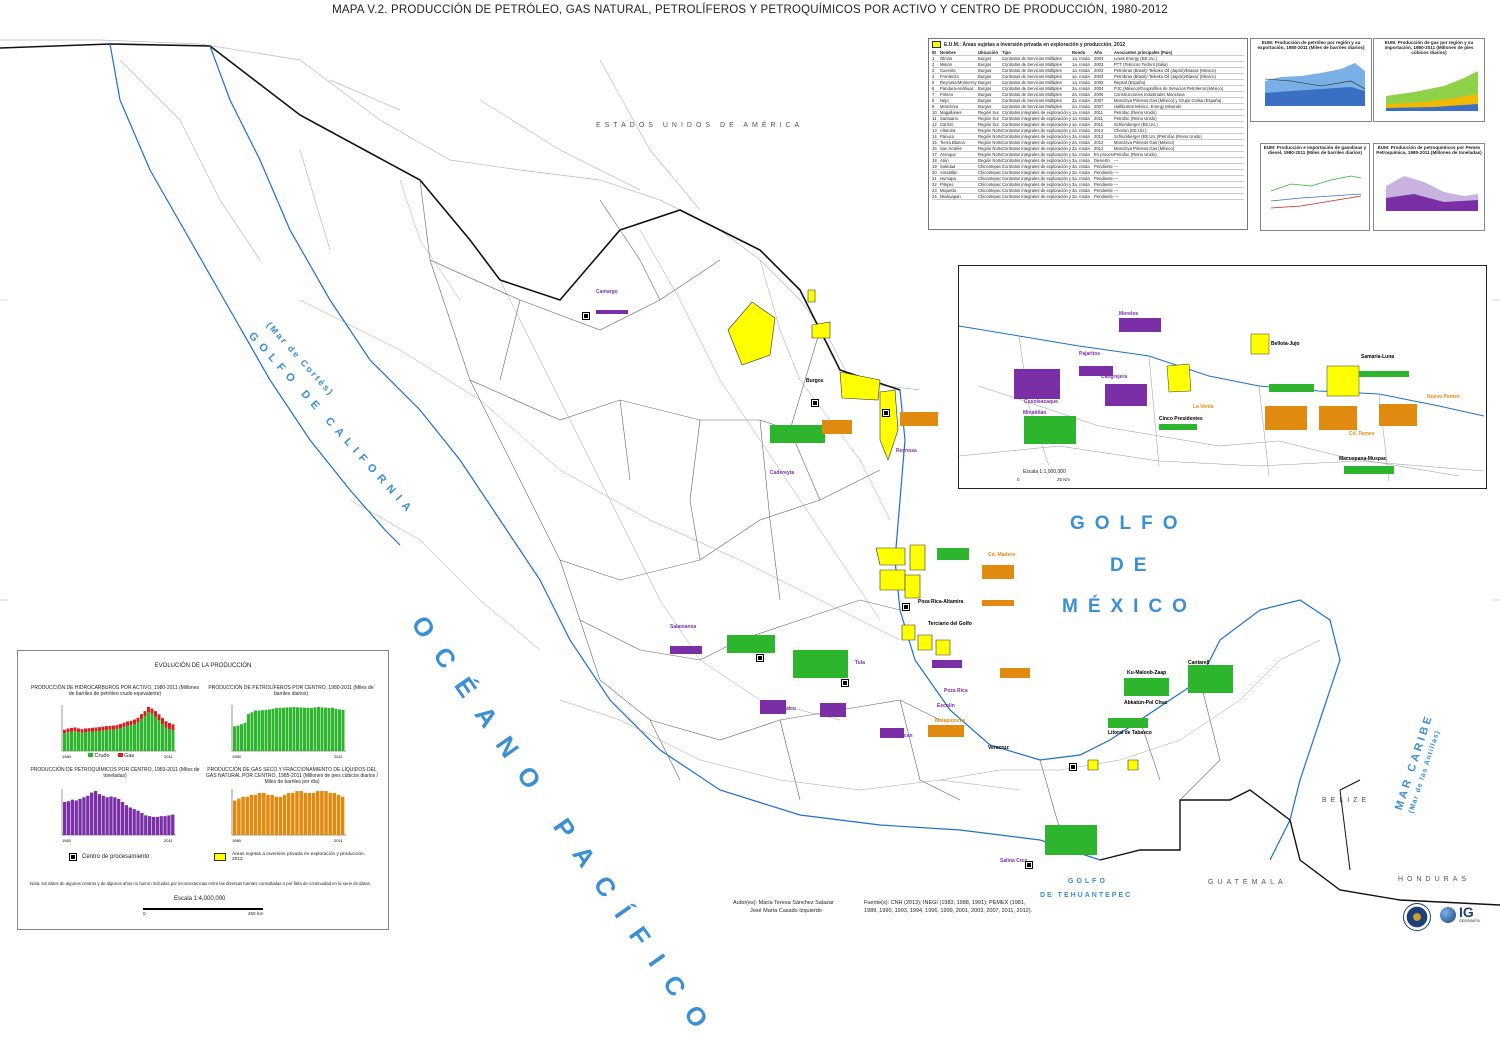 Image resolution: width=1500 pixels, height=1049 pixels. I want to click on place-tula: Tula, so click(860, 663).